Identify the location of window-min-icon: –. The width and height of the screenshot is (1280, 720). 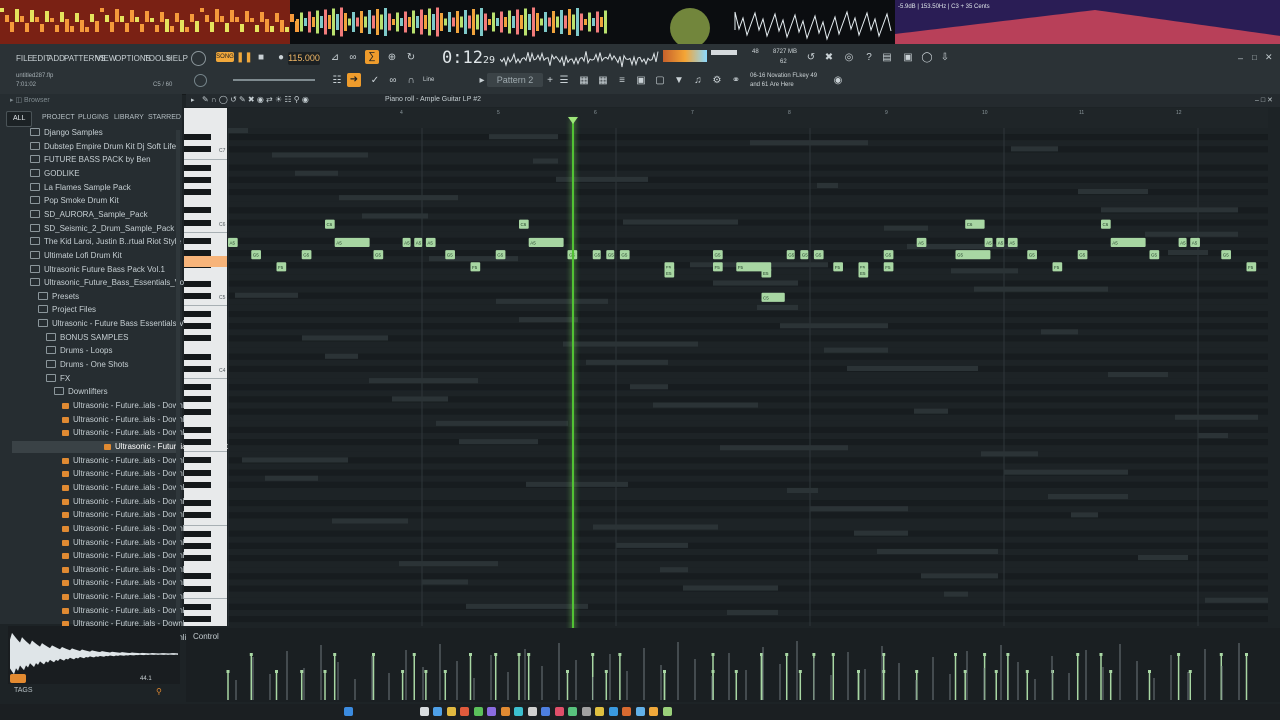
(1240, 58).